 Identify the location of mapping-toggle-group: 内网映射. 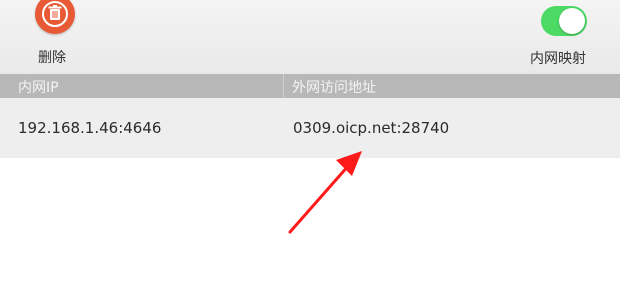
(568, 39).